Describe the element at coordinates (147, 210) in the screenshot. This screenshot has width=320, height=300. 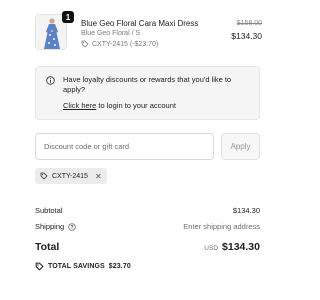
I see `subtotal-row: Subtotal $134.30` at that location.